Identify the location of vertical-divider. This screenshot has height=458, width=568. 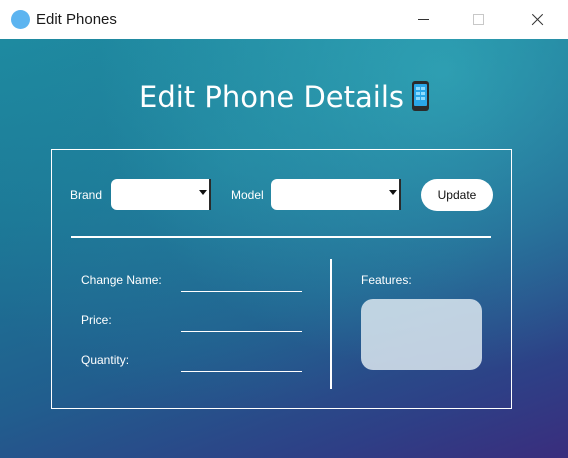
(331, 324).